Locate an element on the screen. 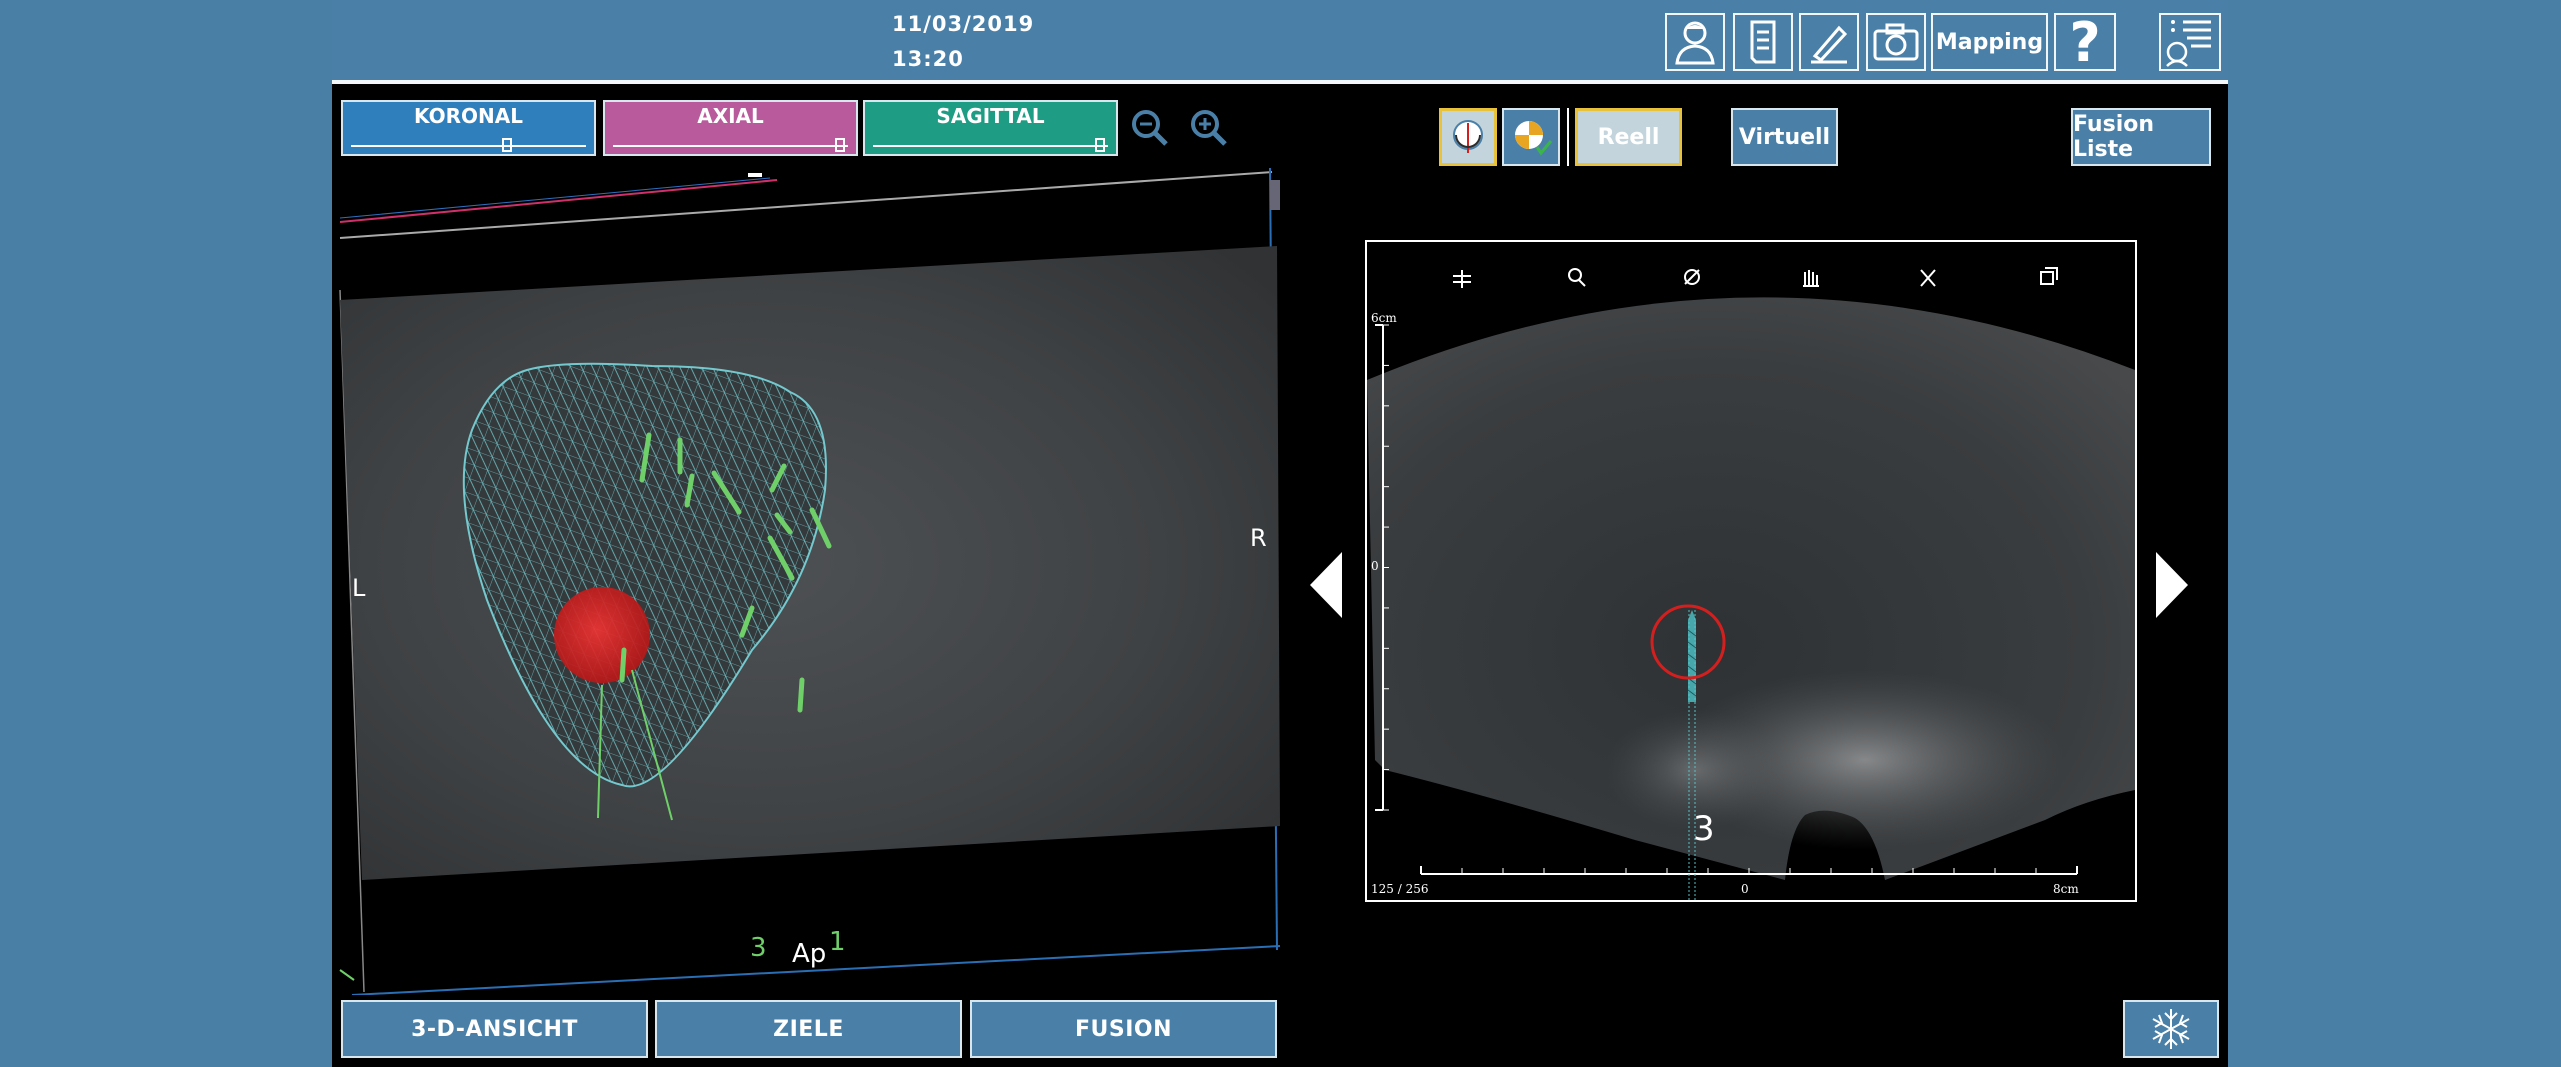  sagittal-slider-thumb is located at coordinates (1100, 145).